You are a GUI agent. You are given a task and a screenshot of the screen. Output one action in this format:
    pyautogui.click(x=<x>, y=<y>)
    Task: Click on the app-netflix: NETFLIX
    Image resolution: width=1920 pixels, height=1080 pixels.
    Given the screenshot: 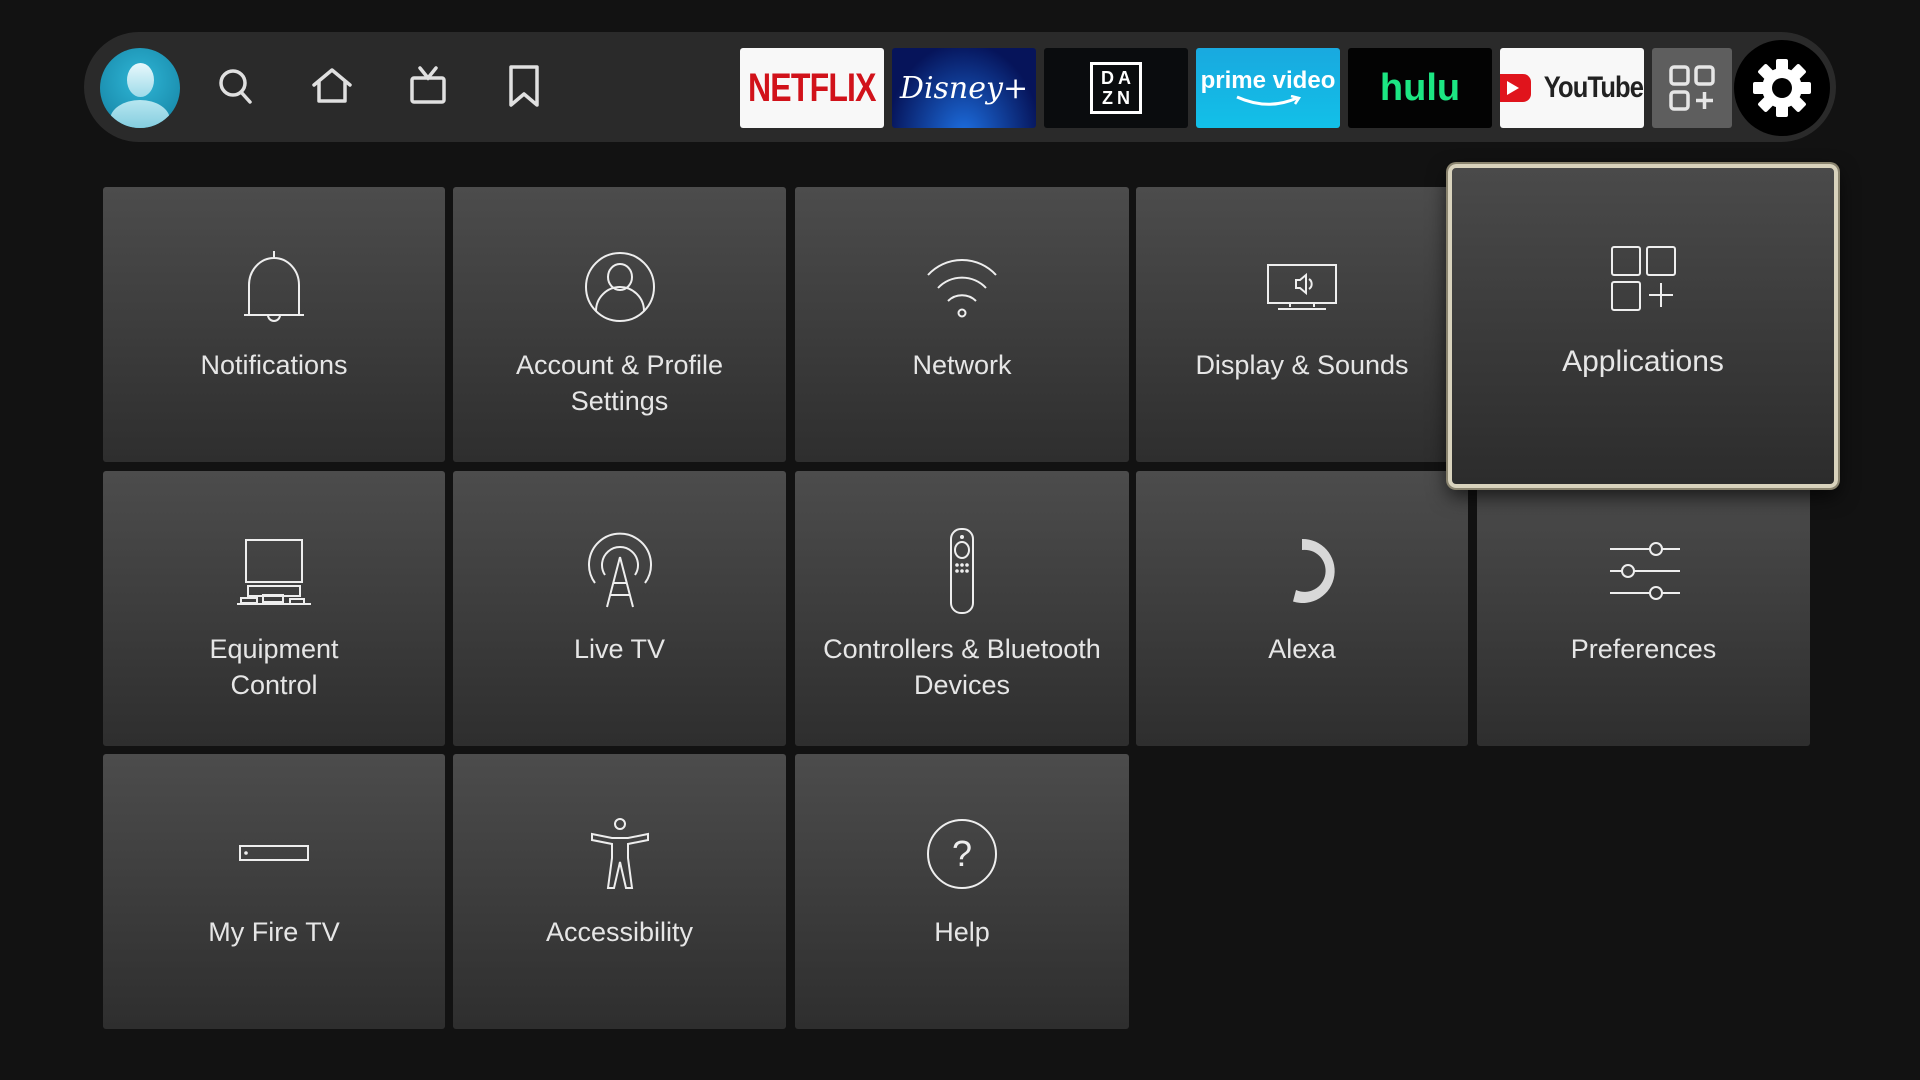 What is the action you would take?
    pyautogui.click(x=812, y=88)
    